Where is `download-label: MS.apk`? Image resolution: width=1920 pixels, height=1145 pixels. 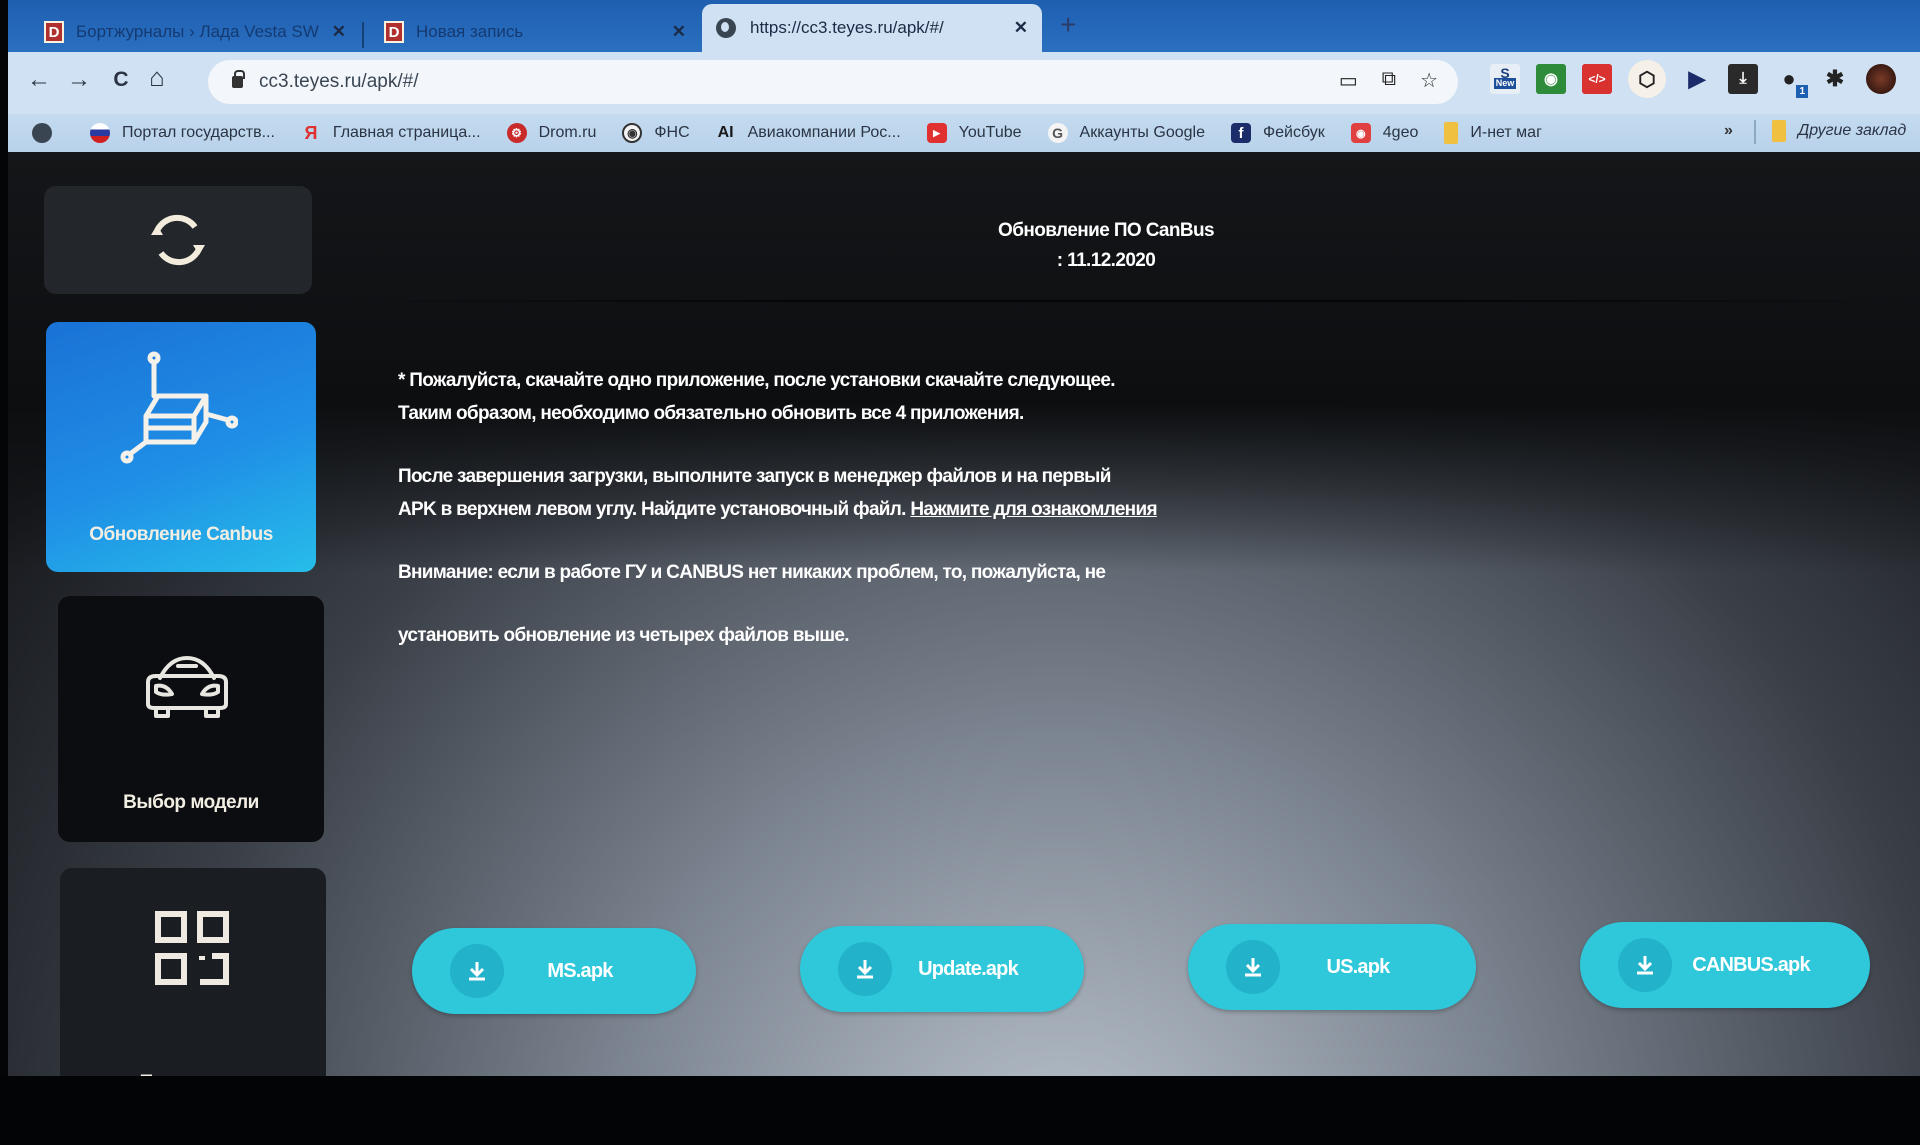 download-label: MS.apk is located at coordinates (580, 970).